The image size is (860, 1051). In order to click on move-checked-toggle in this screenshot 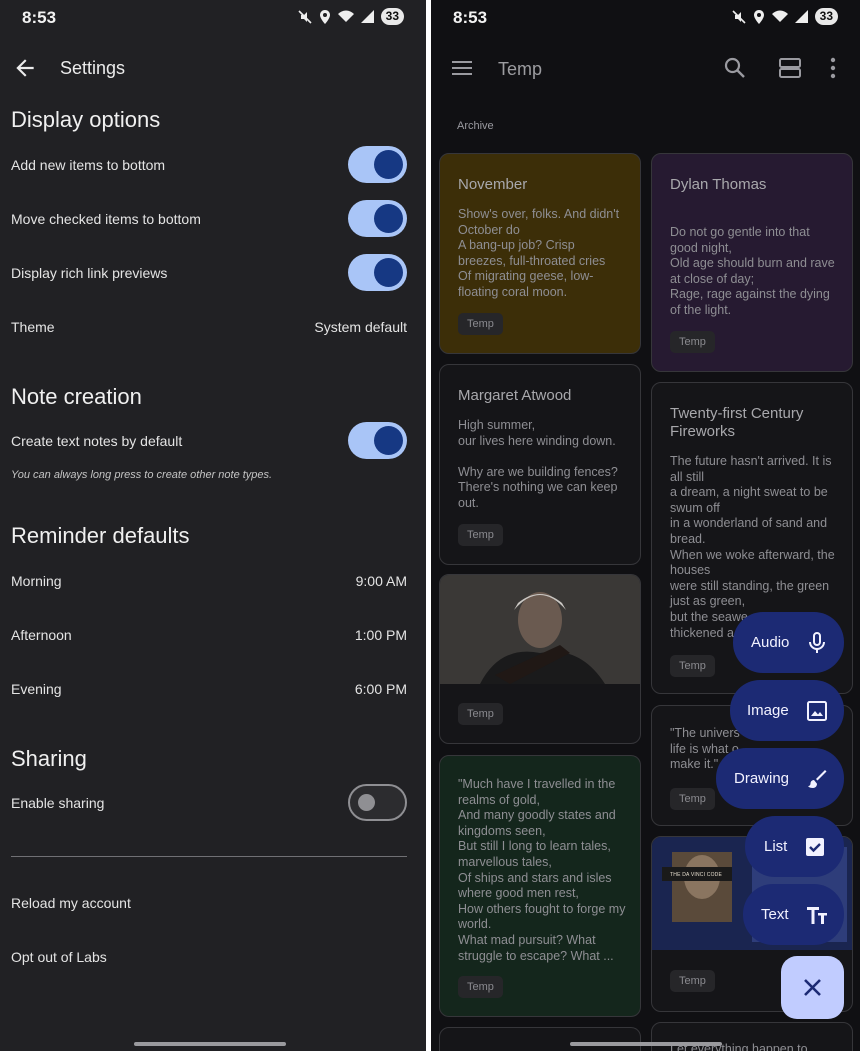, I will do `click(377, 218)`.